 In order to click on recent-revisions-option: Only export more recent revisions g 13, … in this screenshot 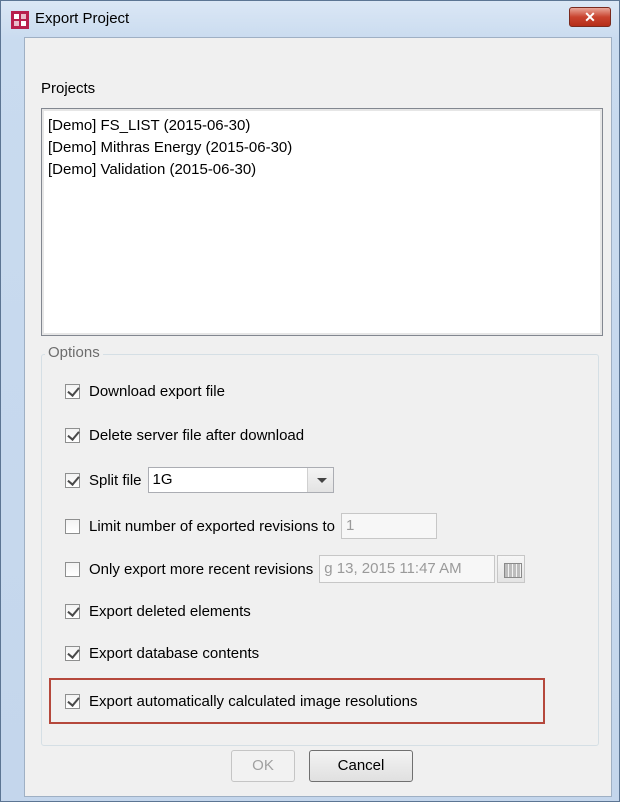, I will do `click(295, 569)`.